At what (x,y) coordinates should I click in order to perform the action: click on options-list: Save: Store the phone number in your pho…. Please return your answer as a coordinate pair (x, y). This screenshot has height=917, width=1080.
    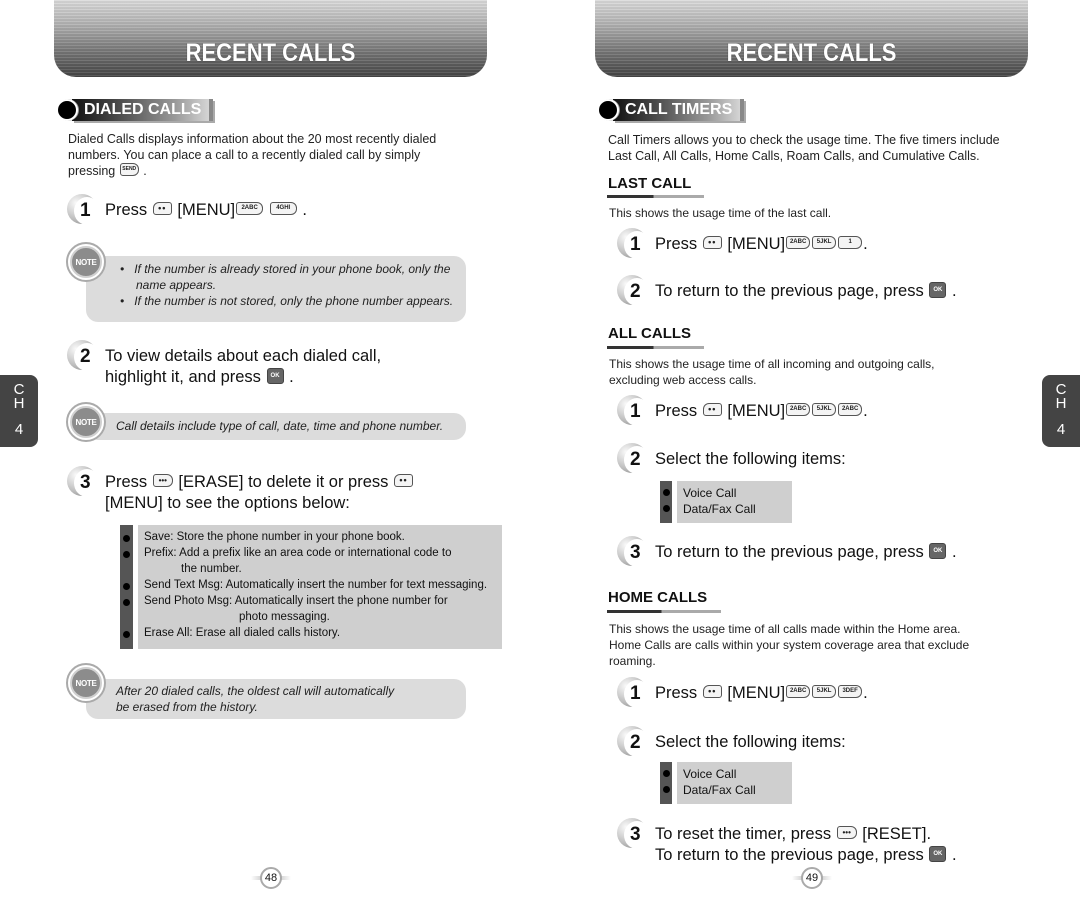
    Looking at the image, I should click on (311, 587).